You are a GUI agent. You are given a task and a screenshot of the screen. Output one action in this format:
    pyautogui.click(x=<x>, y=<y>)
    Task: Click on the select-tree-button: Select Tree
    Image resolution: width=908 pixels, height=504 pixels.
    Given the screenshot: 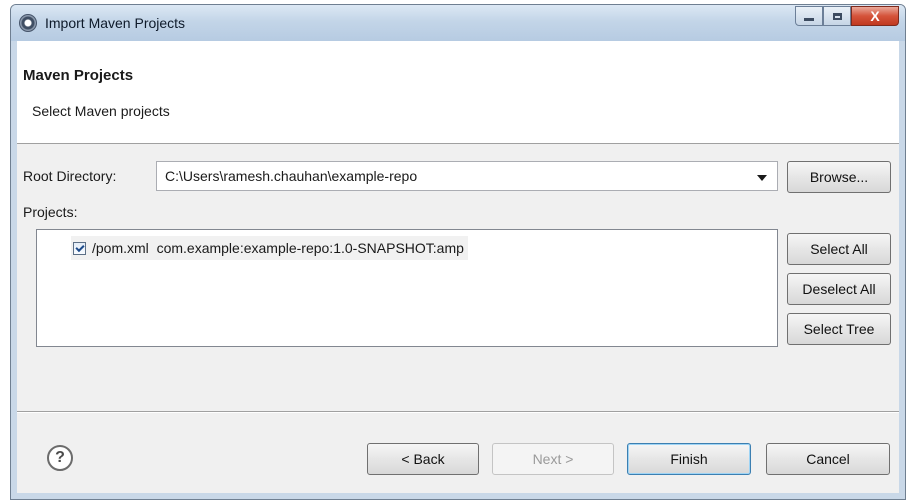 What is the action you would take?
    pyautogui.click(x=839, y=329)
    